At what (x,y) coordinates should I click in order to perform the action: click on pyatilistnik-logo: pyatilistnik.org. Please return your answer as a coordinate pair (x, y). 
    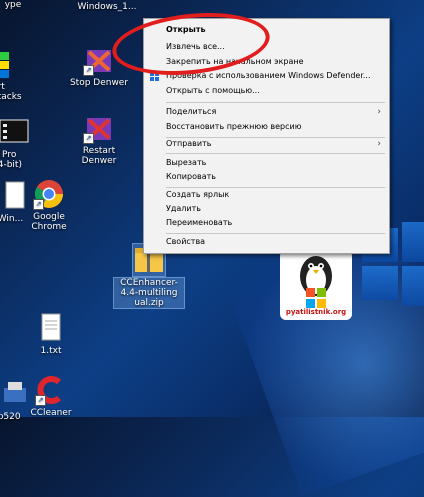
    Looking at the image, I should click on (316, 285).